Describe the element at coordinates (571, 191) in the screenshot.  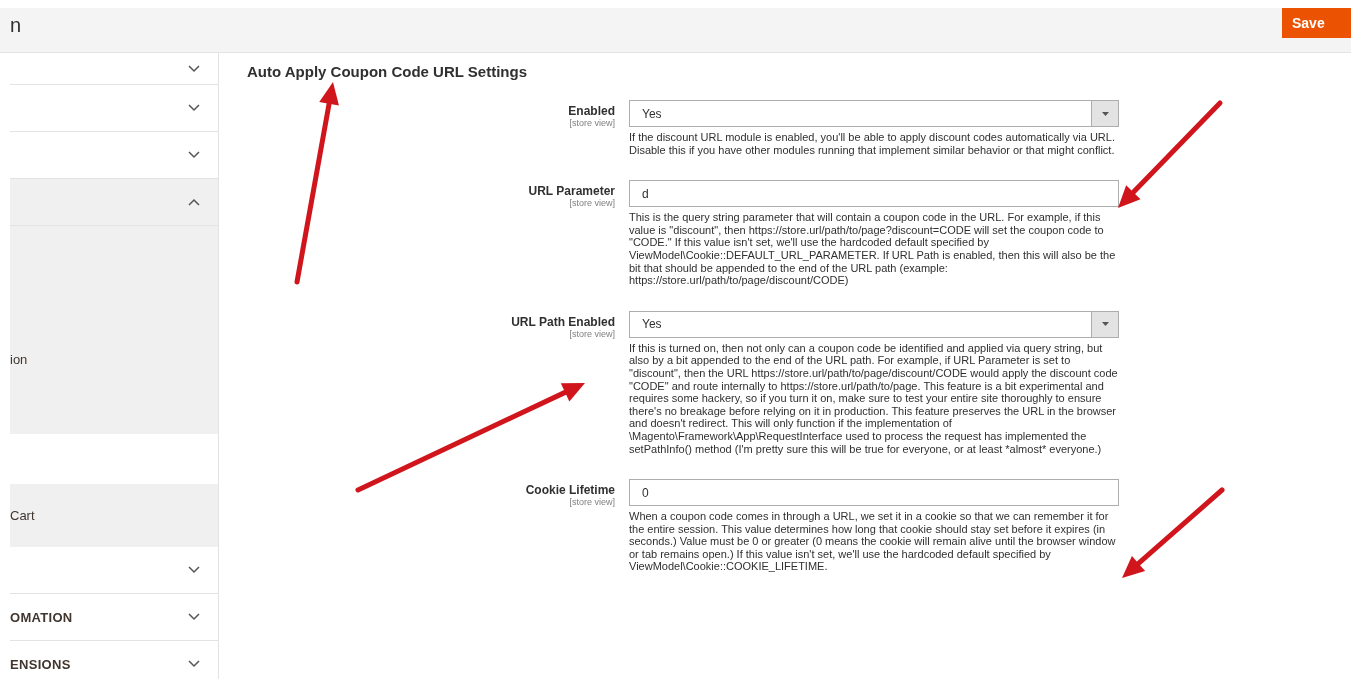
I see `field-label: URL Parameter` at that location.